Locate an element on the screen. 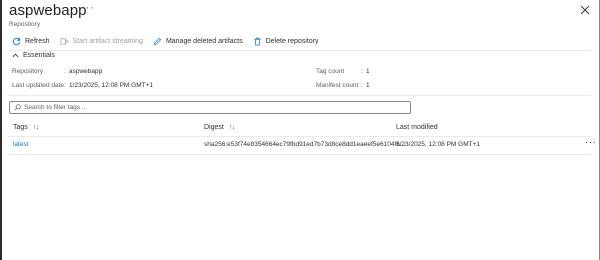 Image resolution: width=600 pixels, height=260 pixels. start-streaming-label: Start artifact streaming is located at coordinates (107, 41).